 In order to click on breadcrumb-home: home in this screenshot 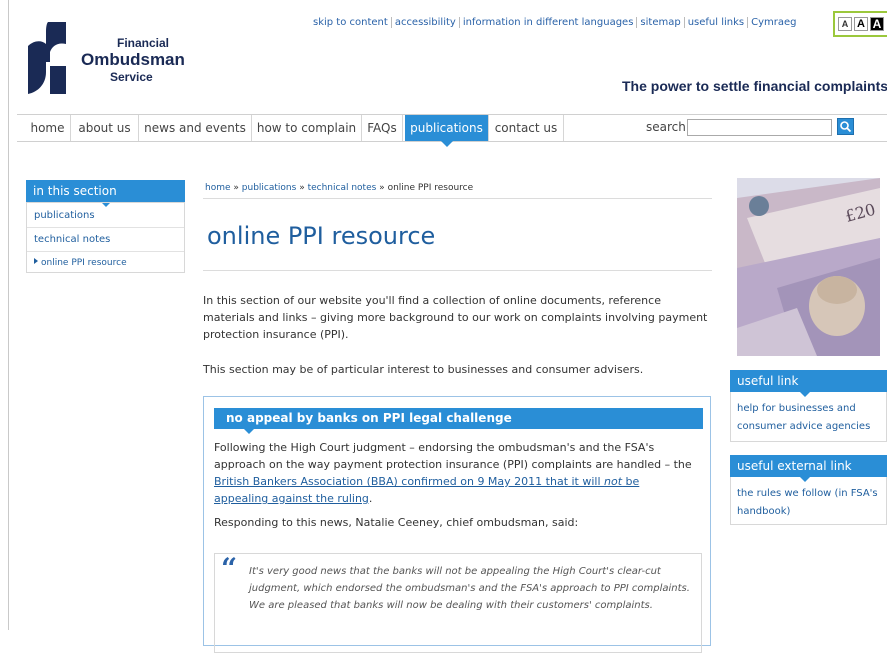, I will do `click(218, 188)`.